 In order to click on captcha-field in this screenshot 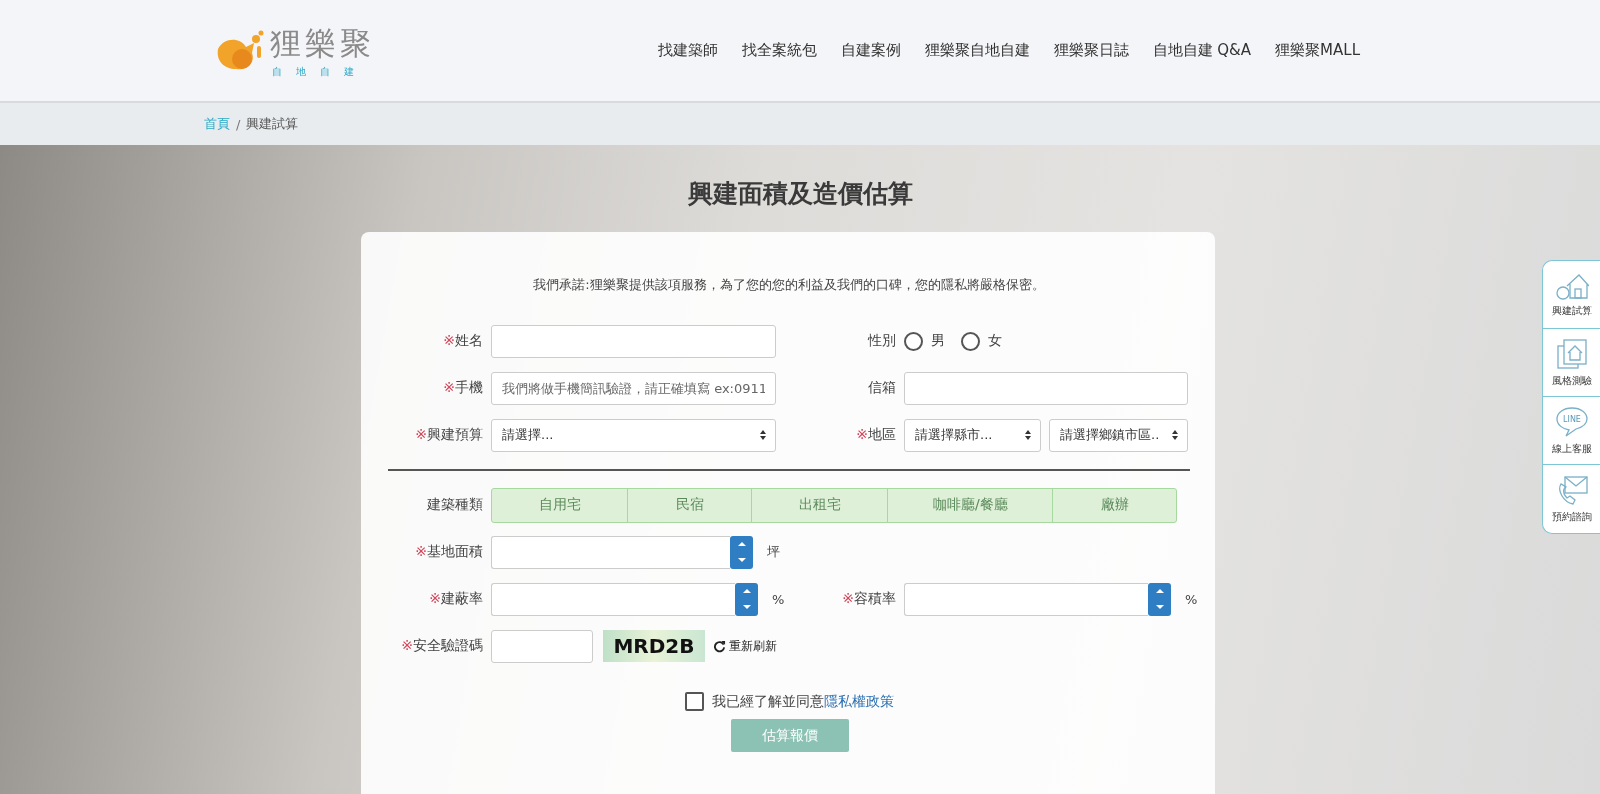, I will do `click(542, 646)`.